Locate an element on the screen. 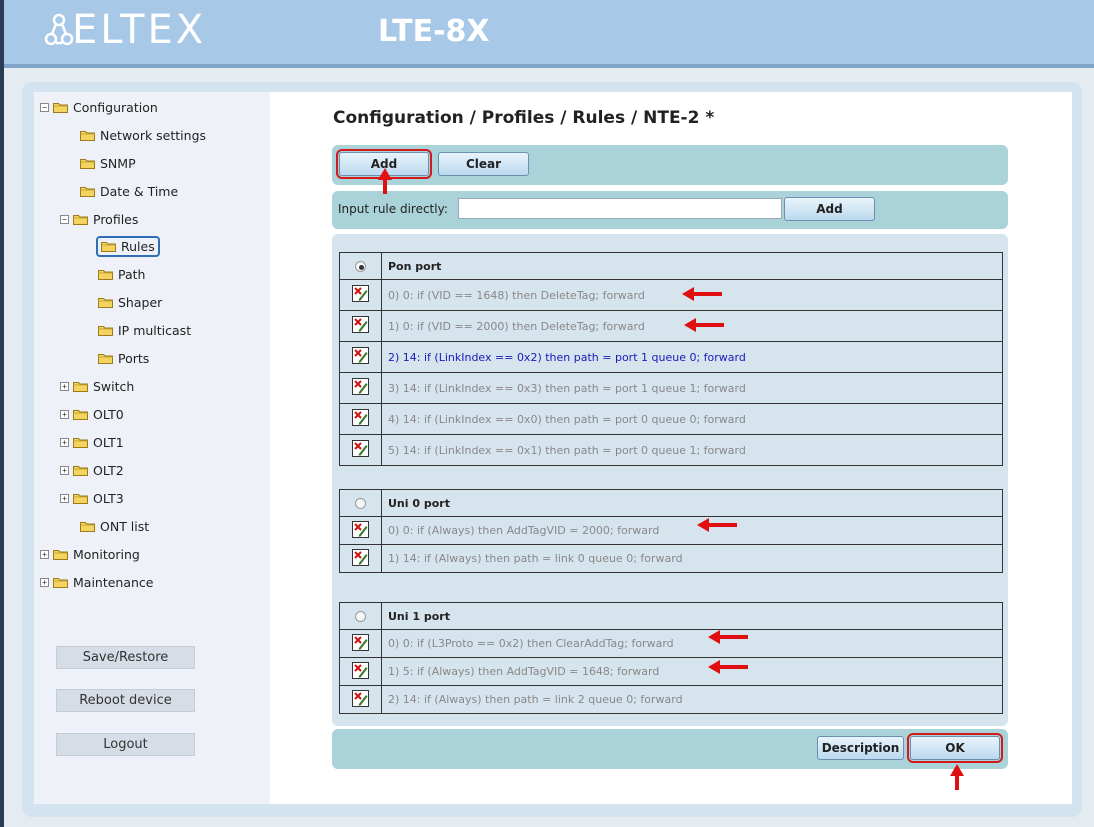  sidebar-item-label: Monitoring is located at coordinates (96, 554).